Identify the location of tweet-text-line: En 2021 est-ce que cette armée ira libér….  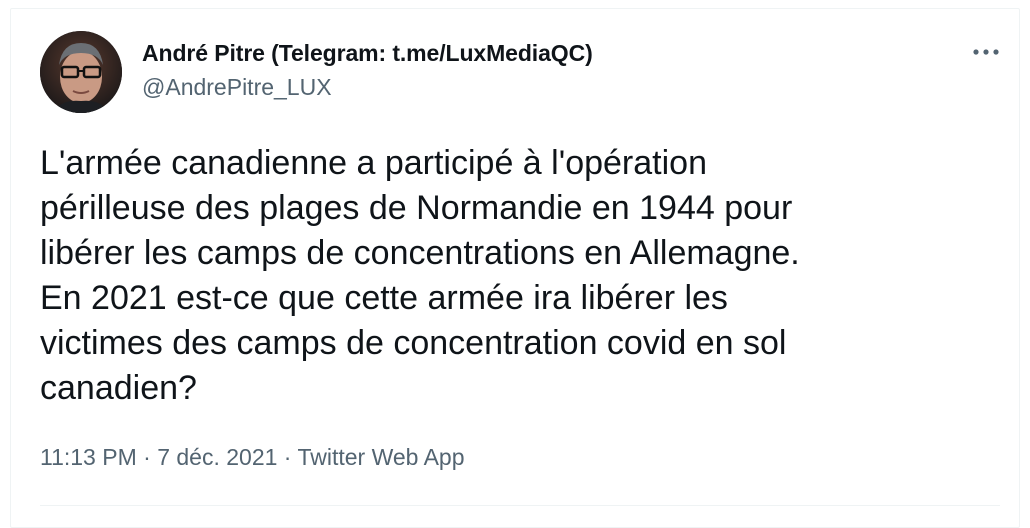
(384, 298).